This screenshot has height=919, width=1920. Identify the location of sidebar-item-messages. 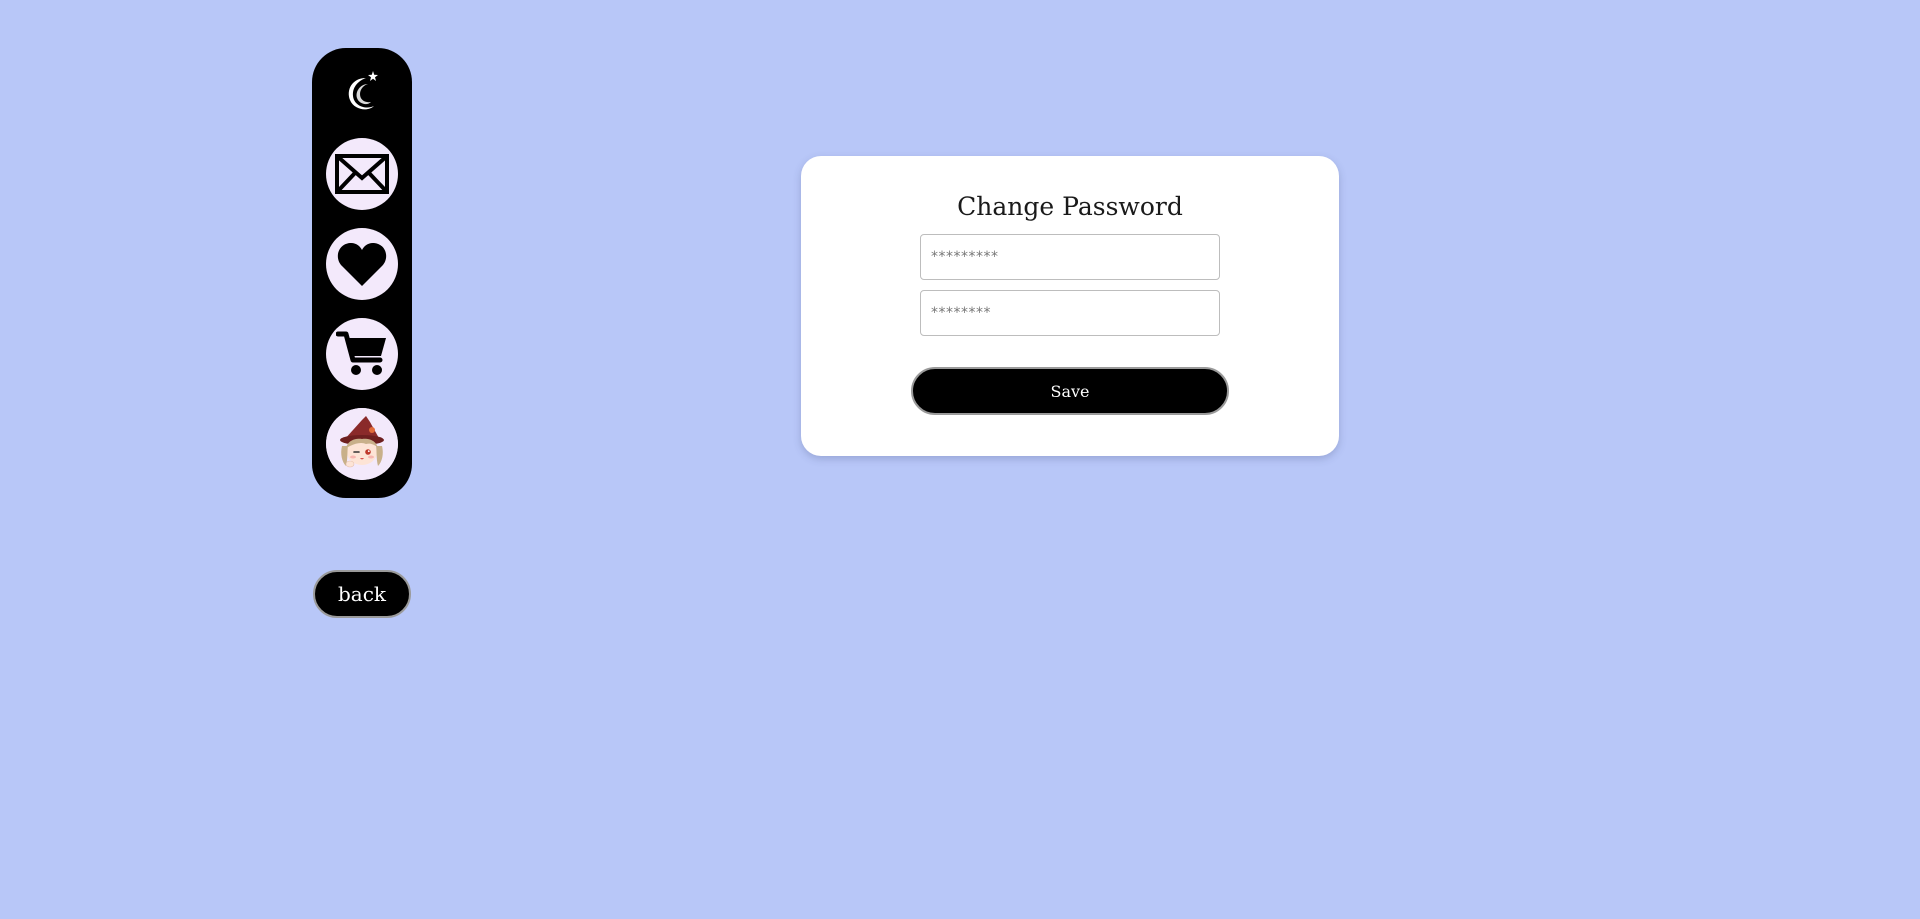
(362, 174).